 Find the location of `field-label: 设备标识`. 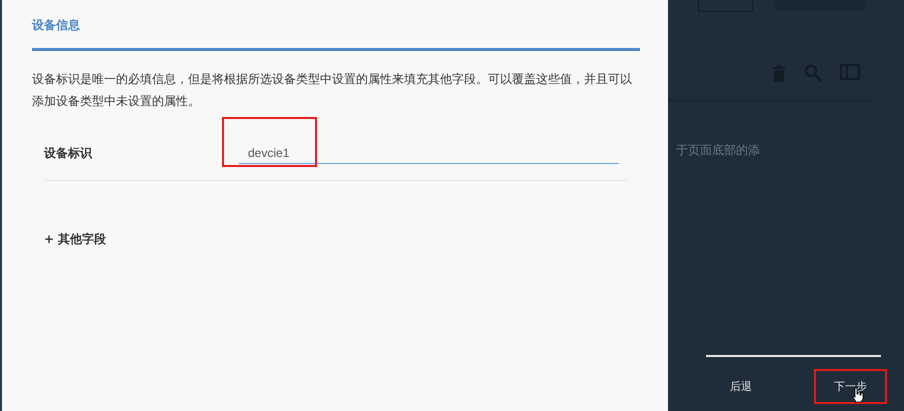

field-label: 设备标识 is located at coordinates (69, 153).